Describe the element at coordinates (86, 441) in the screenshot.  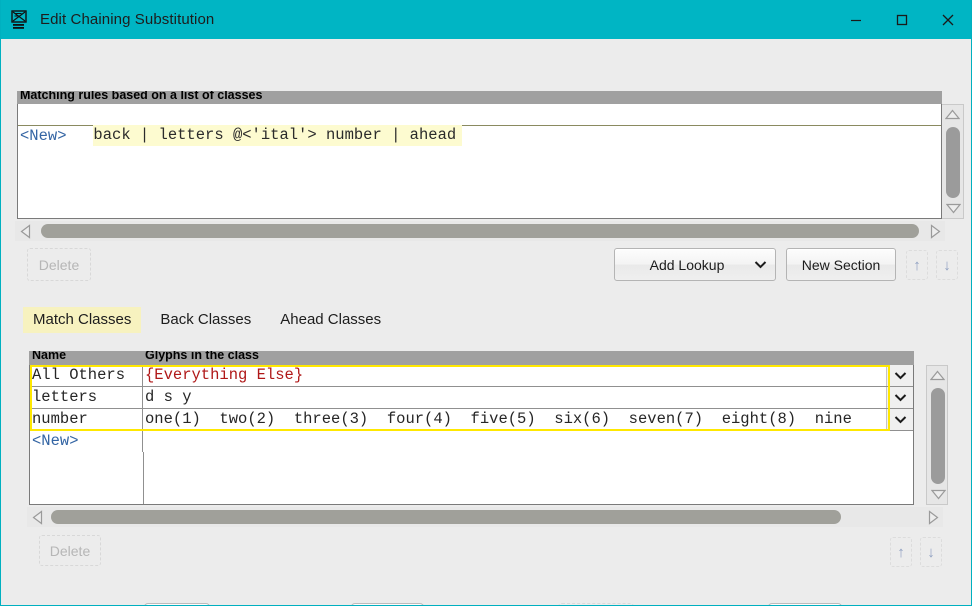
I see `table-new-row-label: <New>` at that location.